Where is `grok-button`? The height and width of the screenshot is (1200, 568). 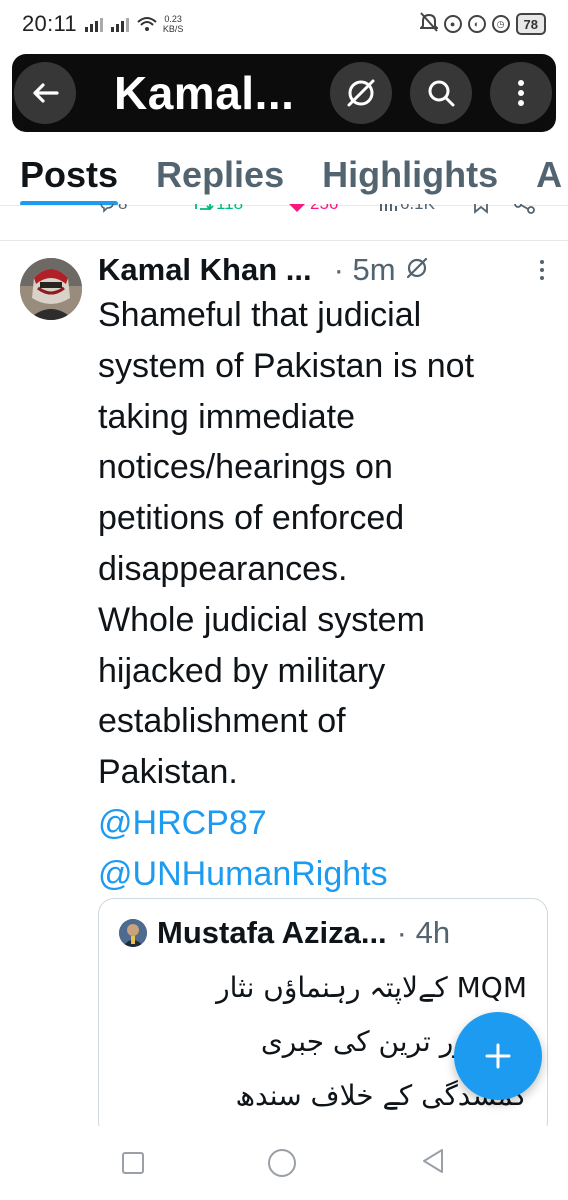 grok-button is located at coordinates (361, 93).